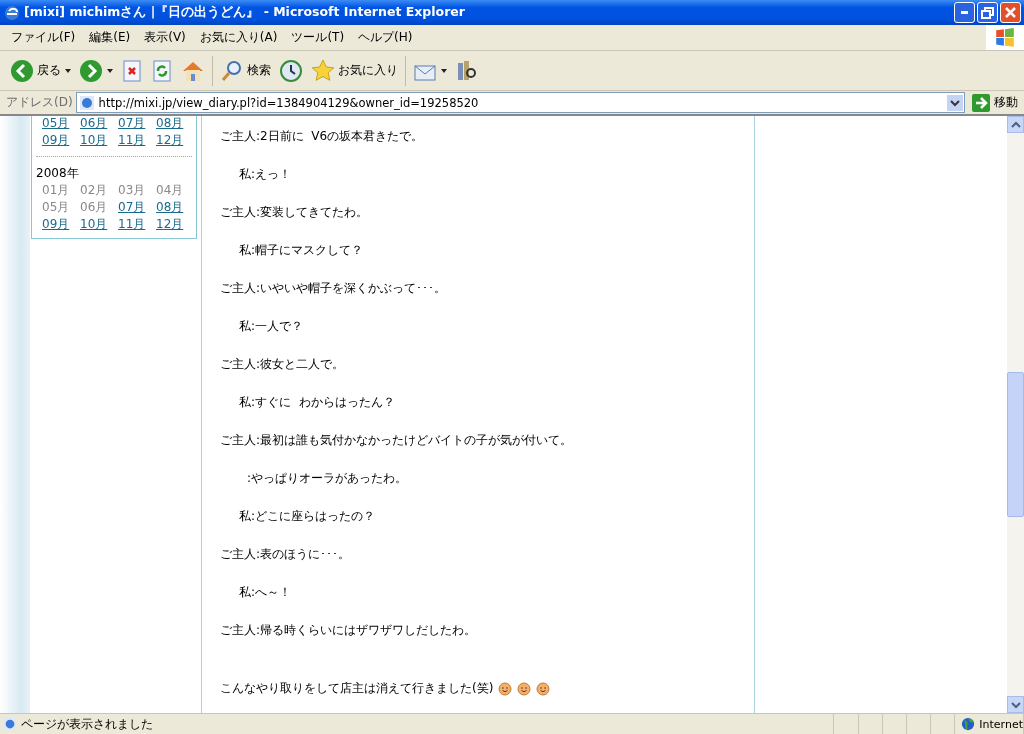  What do you see at coordinates (99, 123) in the screenshot?
I see `month-link: 06月` at bounding box center [99, 123].